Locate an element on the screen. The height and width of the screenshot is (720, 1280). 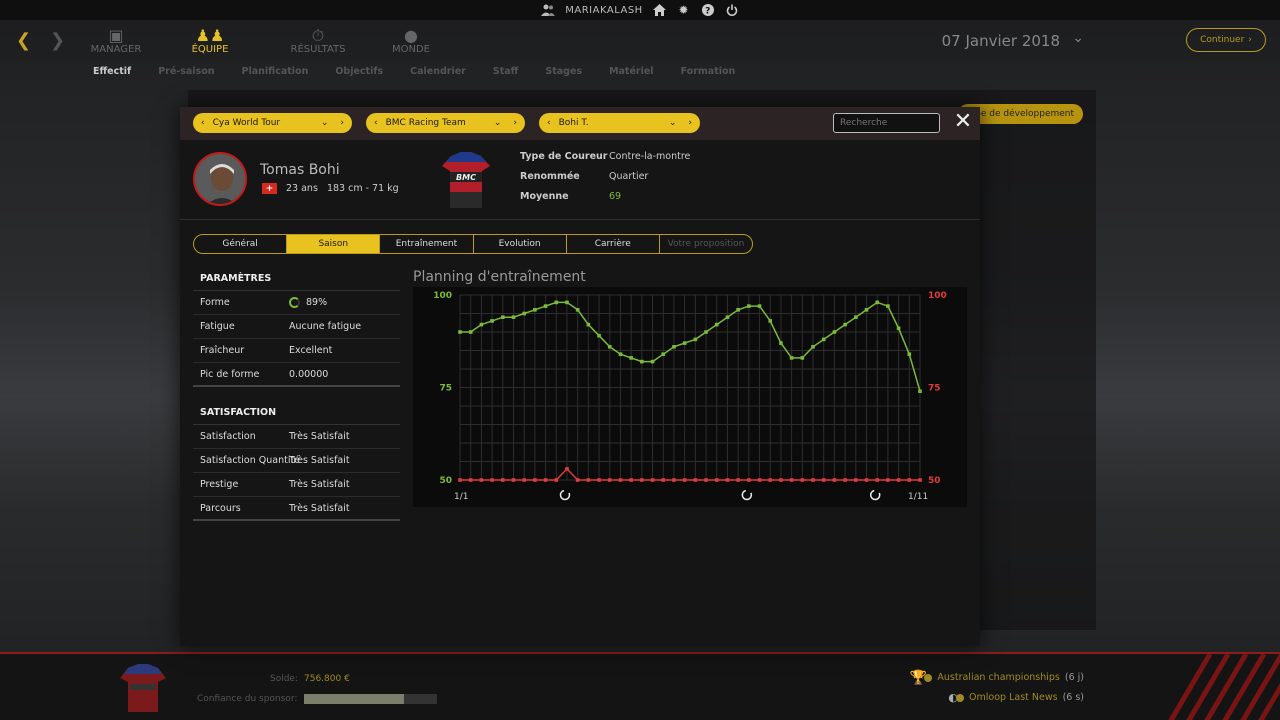
chevron-down-icon: ⌄ is located at coordinates (1078, 38).